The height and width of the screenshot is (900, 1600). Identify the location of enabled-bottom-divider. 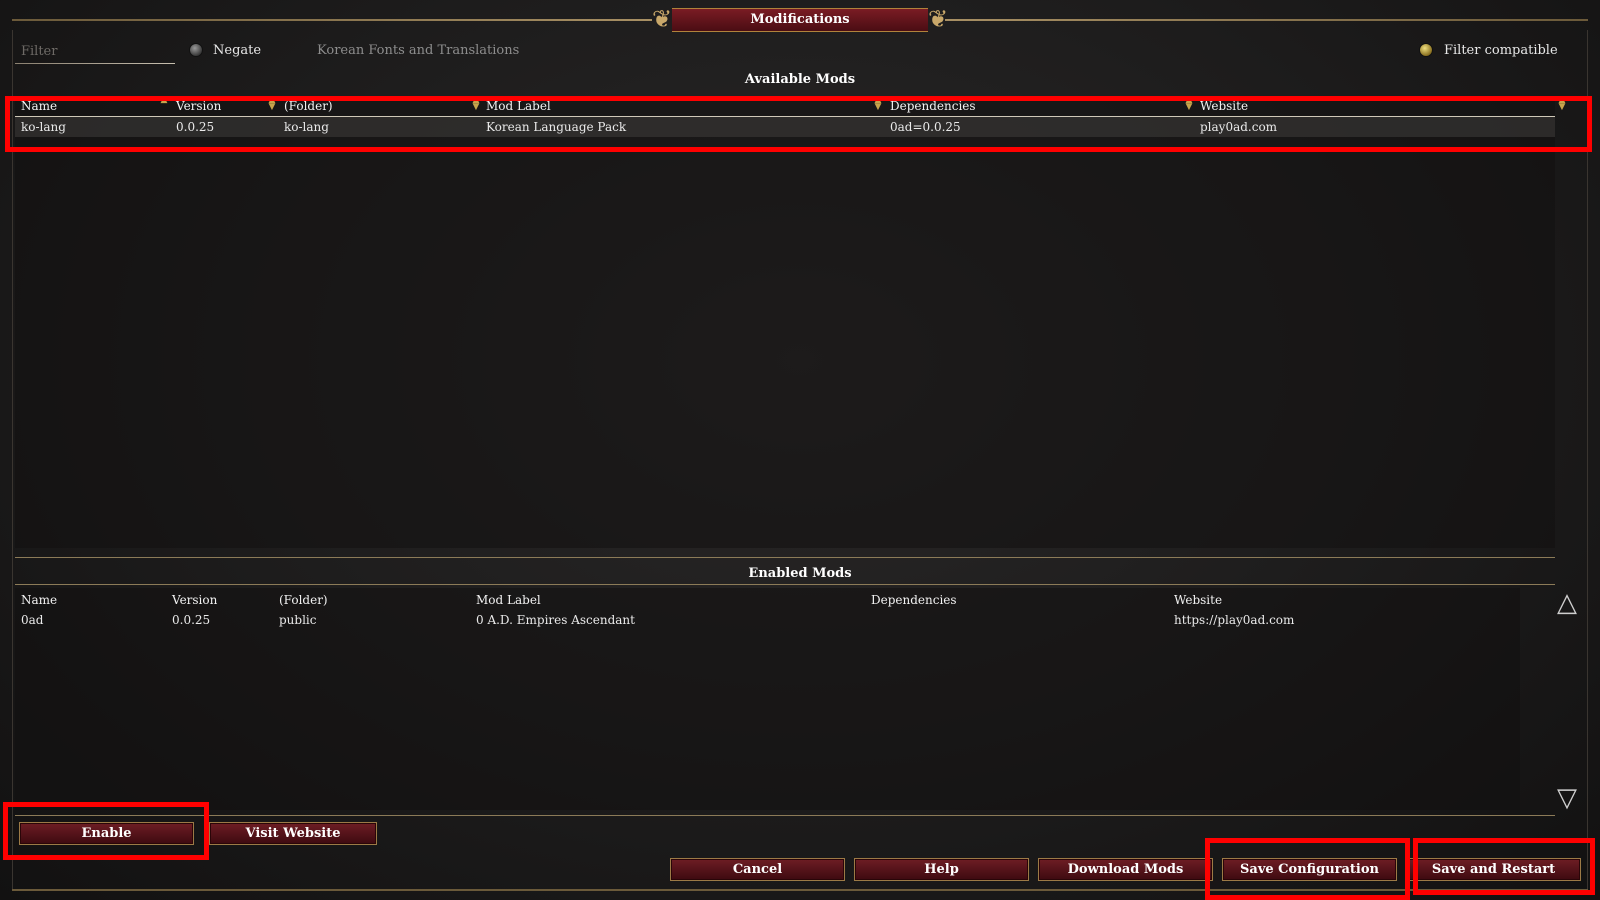
(785, 815).